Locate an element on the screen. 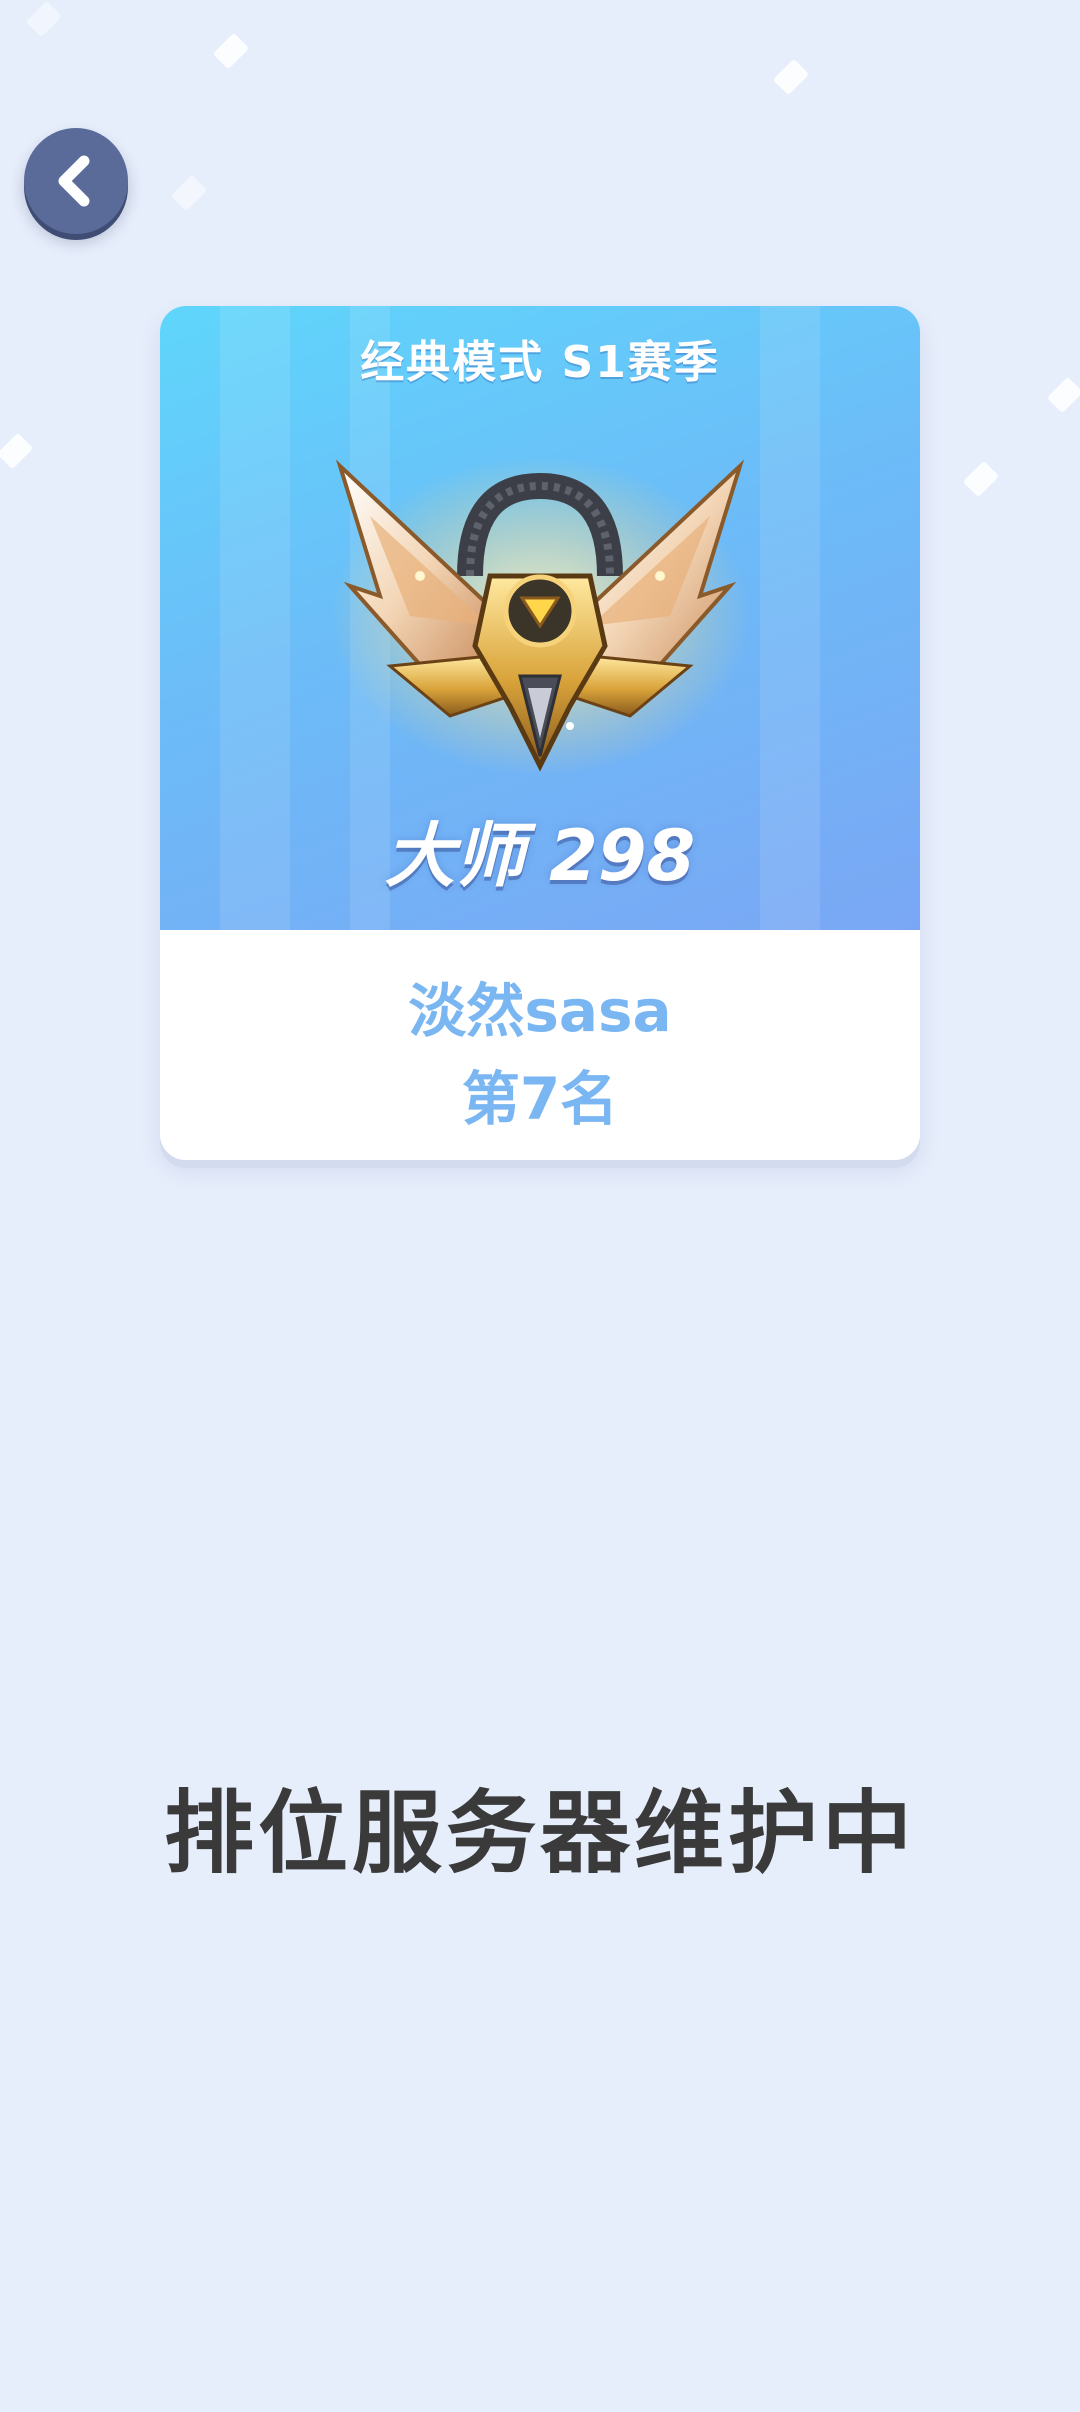  player-name: 淡然sasa is located at coordinates (540, 1011).